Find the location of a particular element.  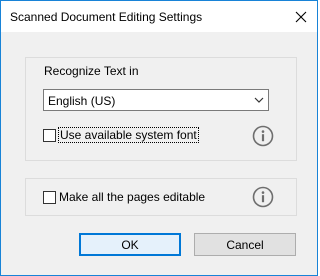

editable-pages-option: Make all the pages editable is located at coordinates (124, 197).